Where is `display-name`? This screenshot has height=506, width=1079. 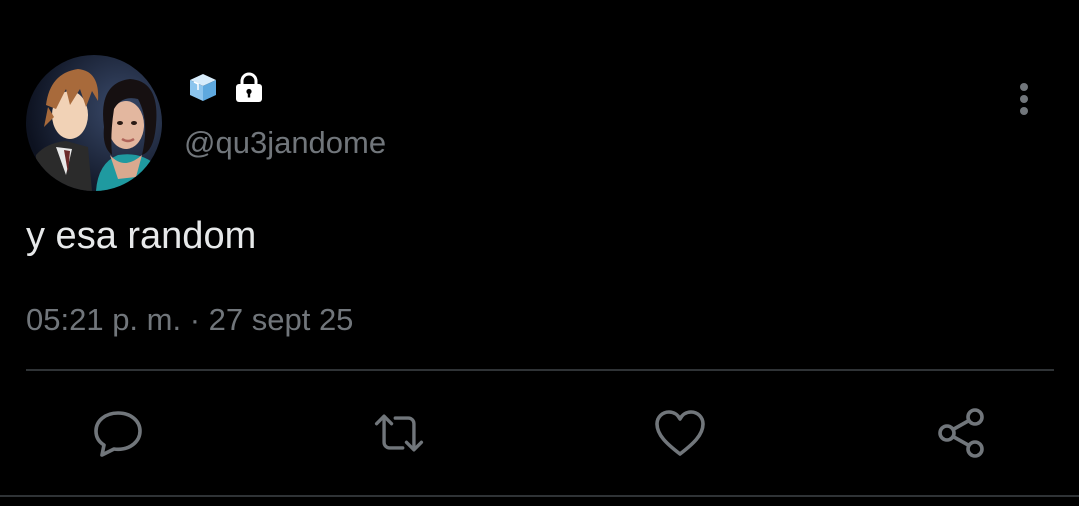 display-name is located at coordinates (226, 87).